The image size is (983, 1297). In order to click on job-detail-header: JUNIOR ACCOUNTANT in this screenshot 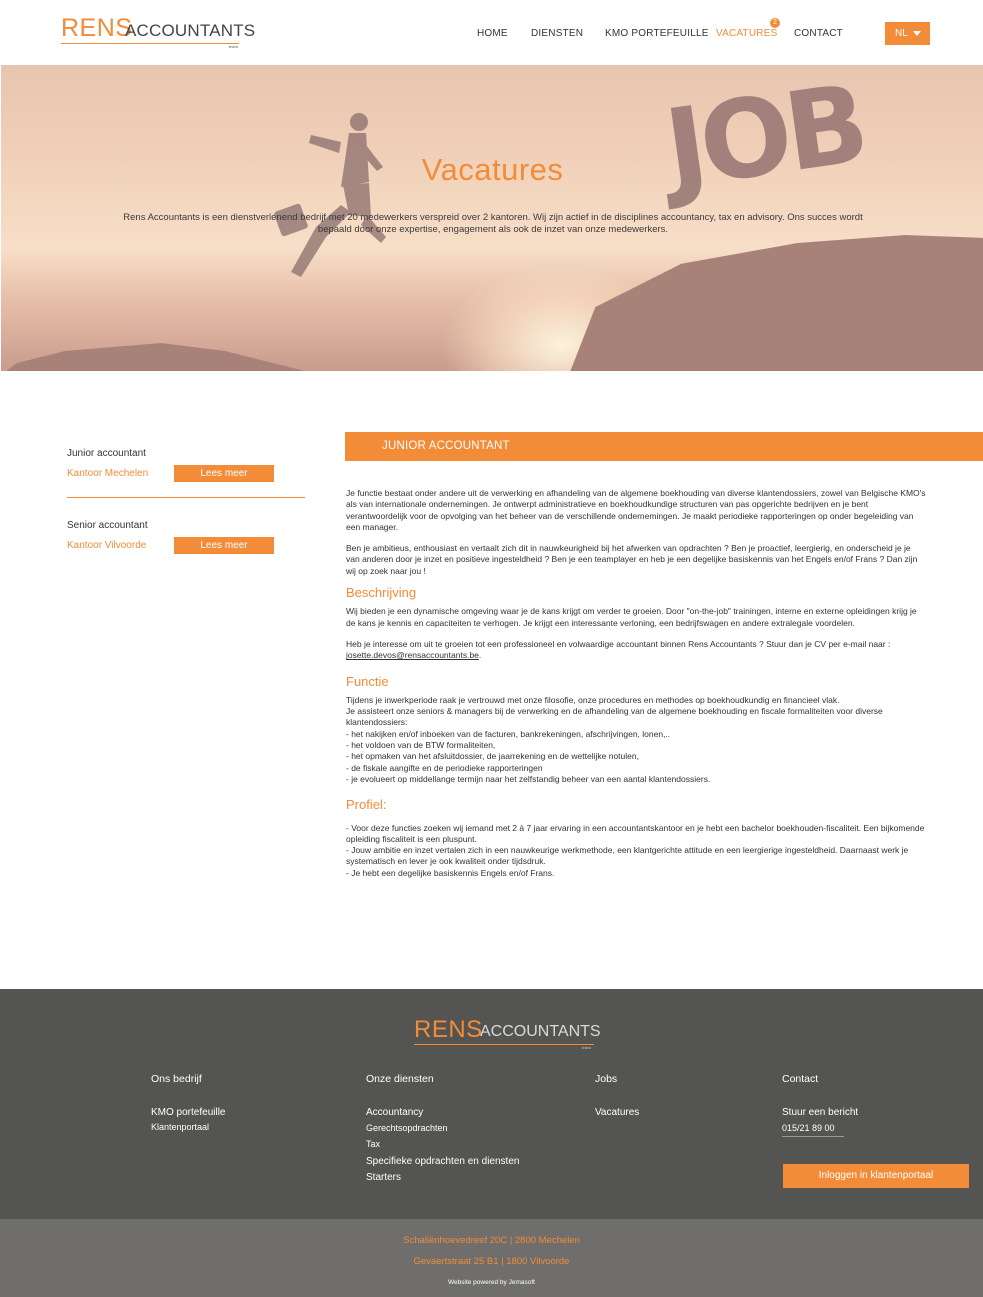, I will do `click(664, 446)`.